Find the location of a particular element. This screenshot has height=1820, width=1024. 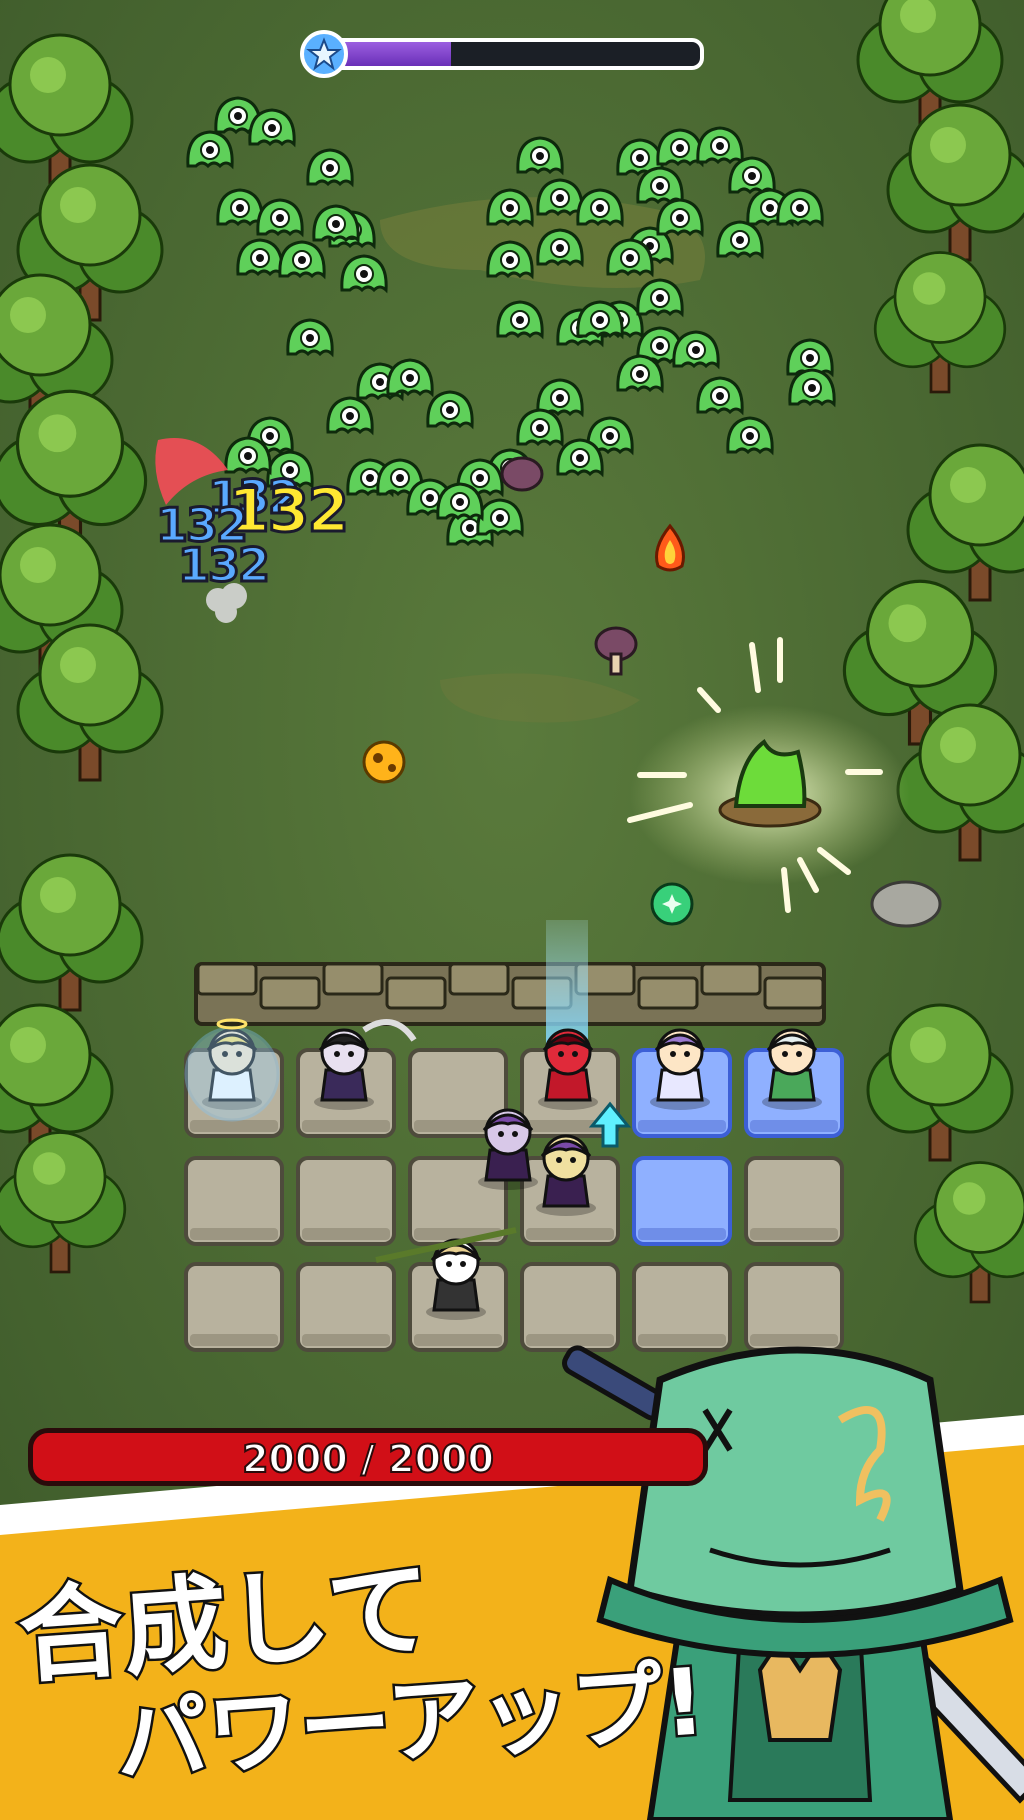

mushroom-enemy is located at coordinates (522, 474).